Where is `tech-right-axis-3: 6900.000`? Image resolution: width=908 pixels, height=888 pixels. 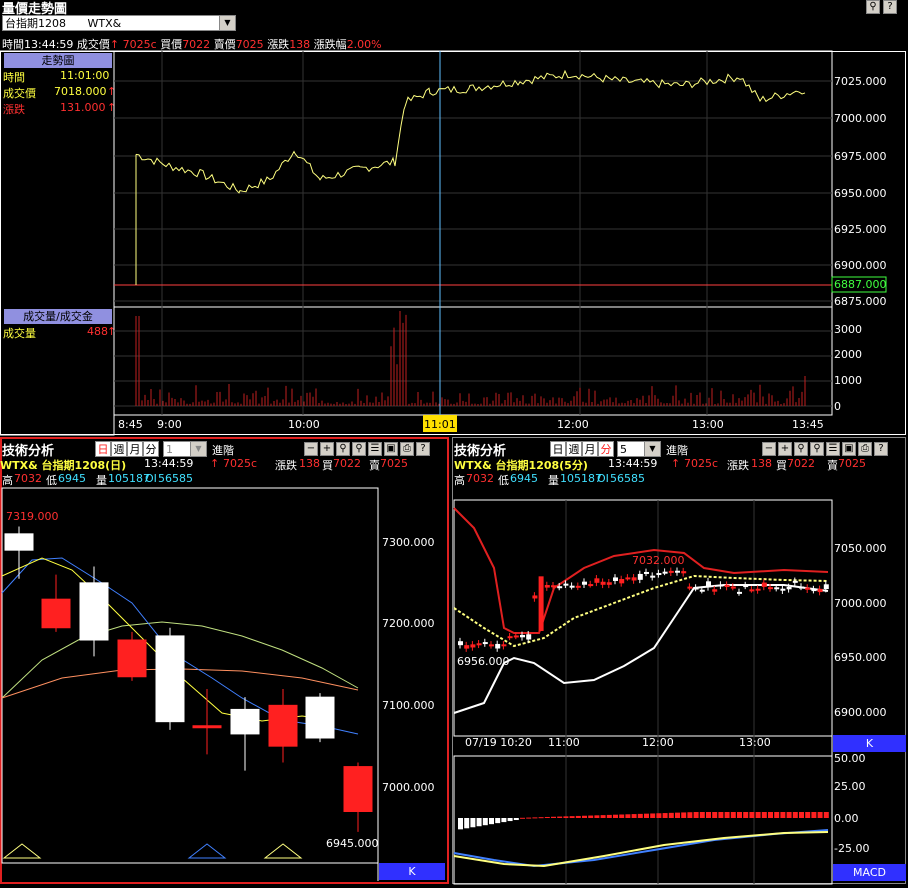 tech-right-axis-3: 6900.000 is located at coordinates (860, 712).